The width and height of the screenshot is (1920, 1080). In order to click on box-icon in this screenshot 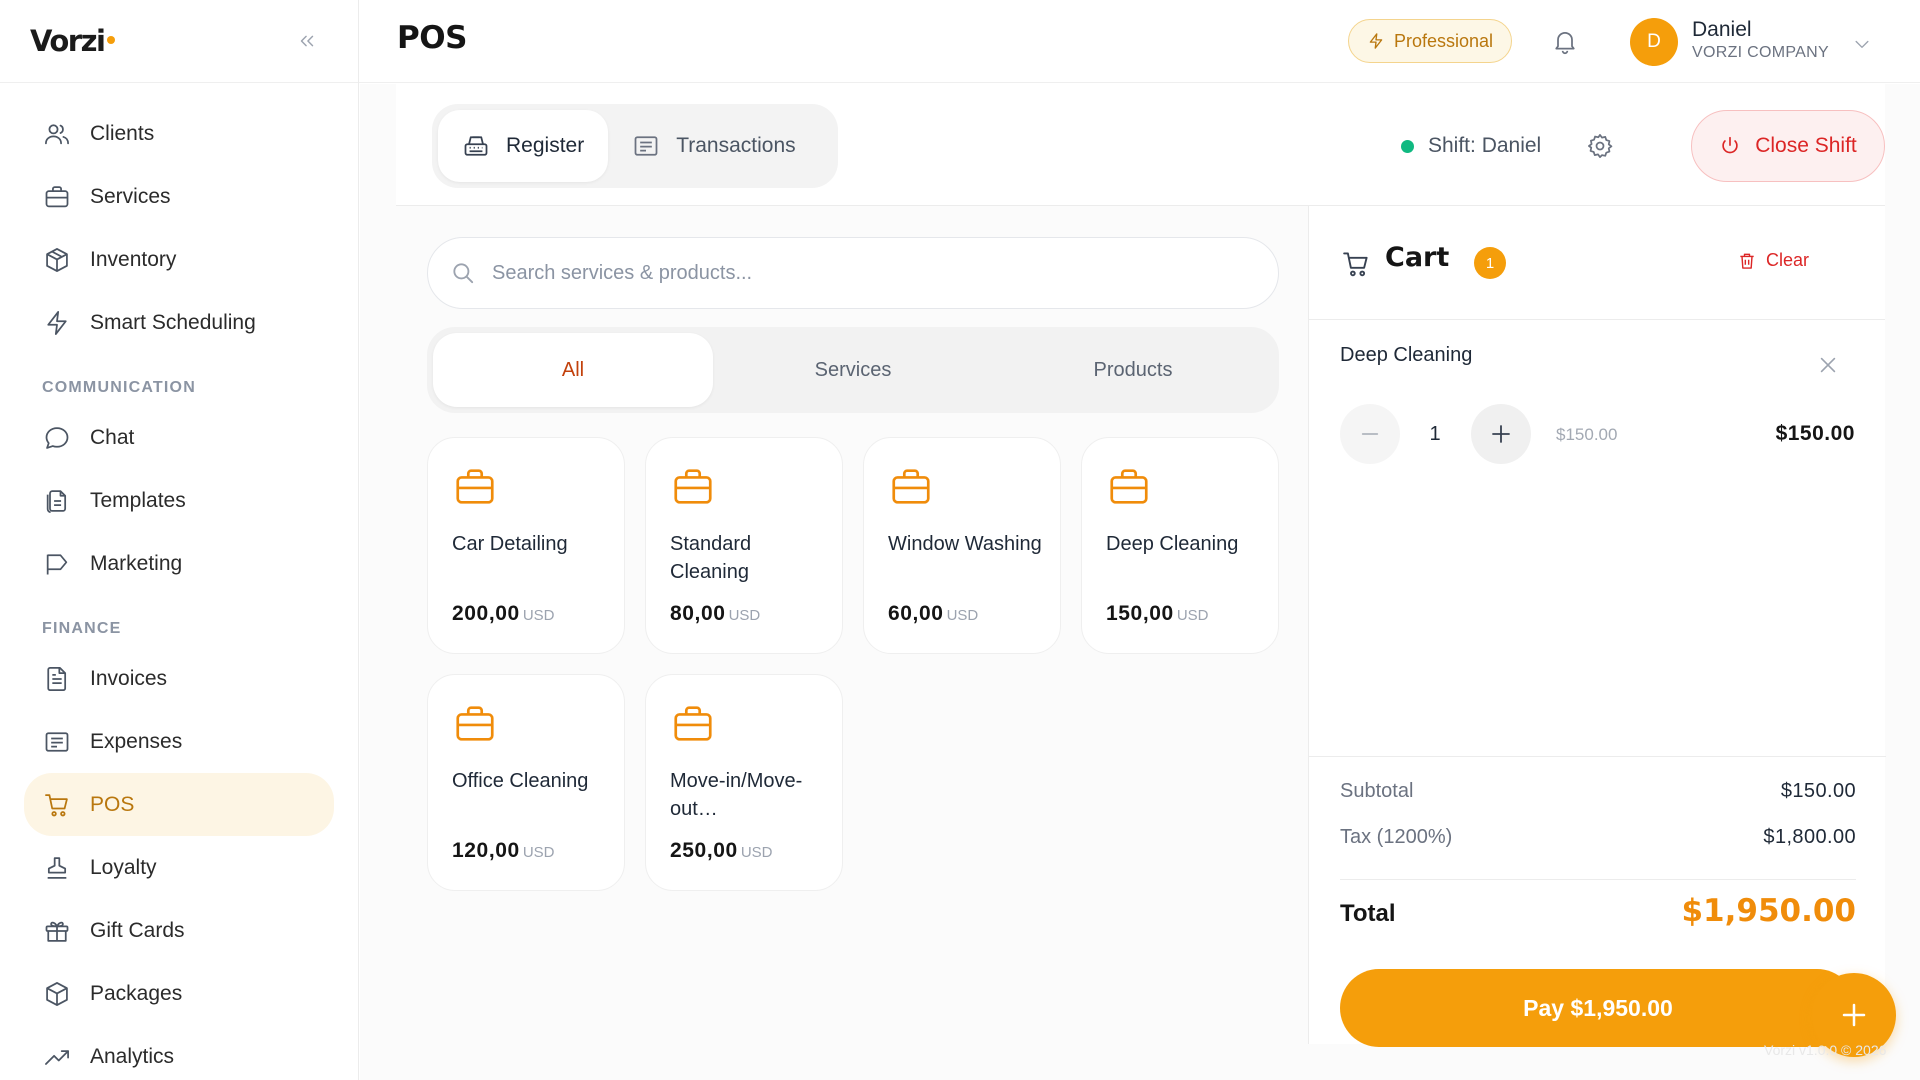, I will do `click(57, 260)`.